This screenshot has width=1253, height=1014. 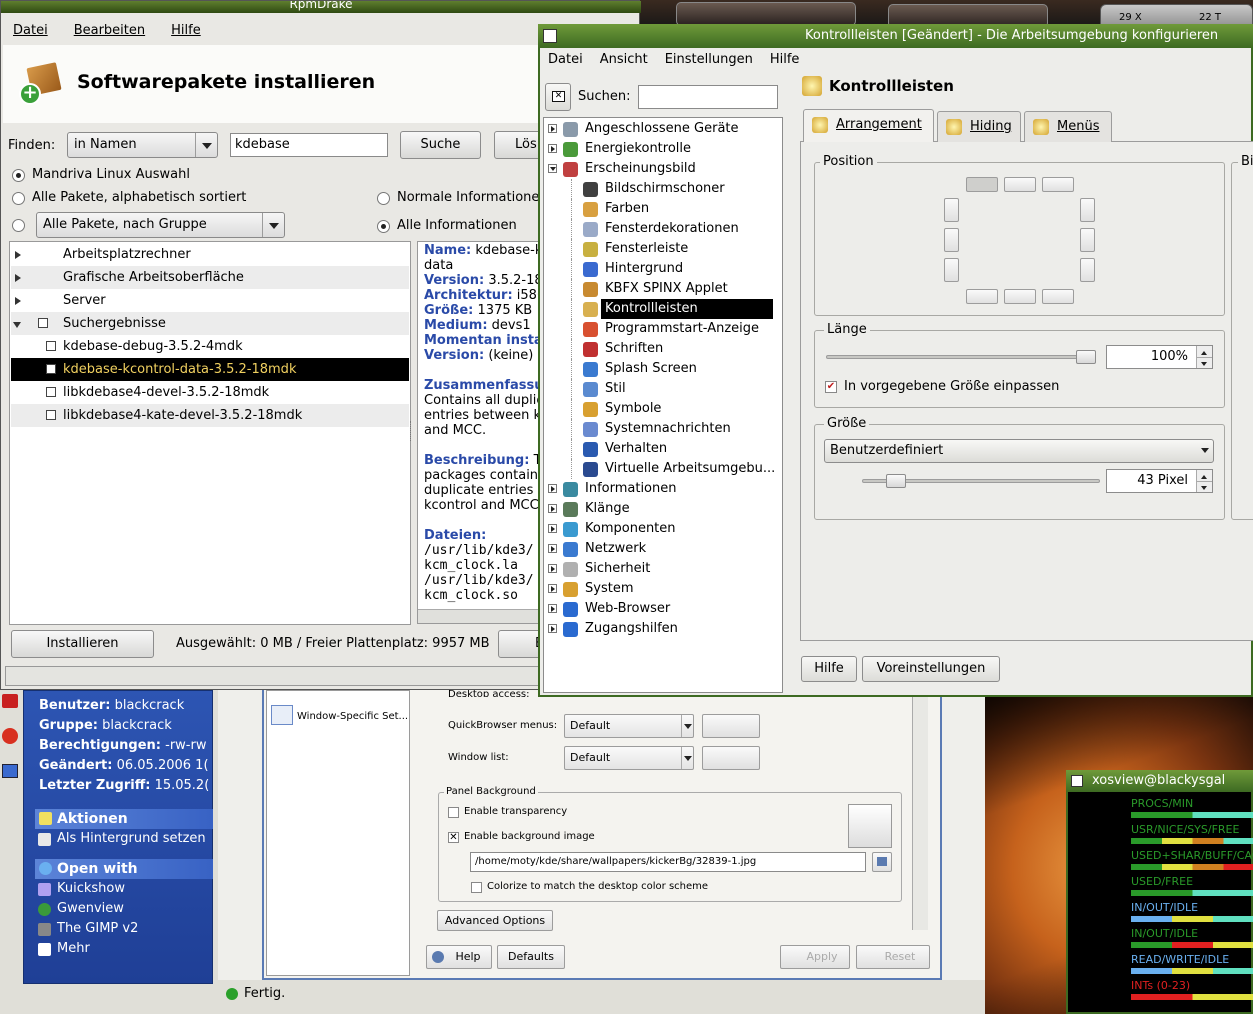 I want to click on tree-item: Symbole, so click(x=672, y=409).